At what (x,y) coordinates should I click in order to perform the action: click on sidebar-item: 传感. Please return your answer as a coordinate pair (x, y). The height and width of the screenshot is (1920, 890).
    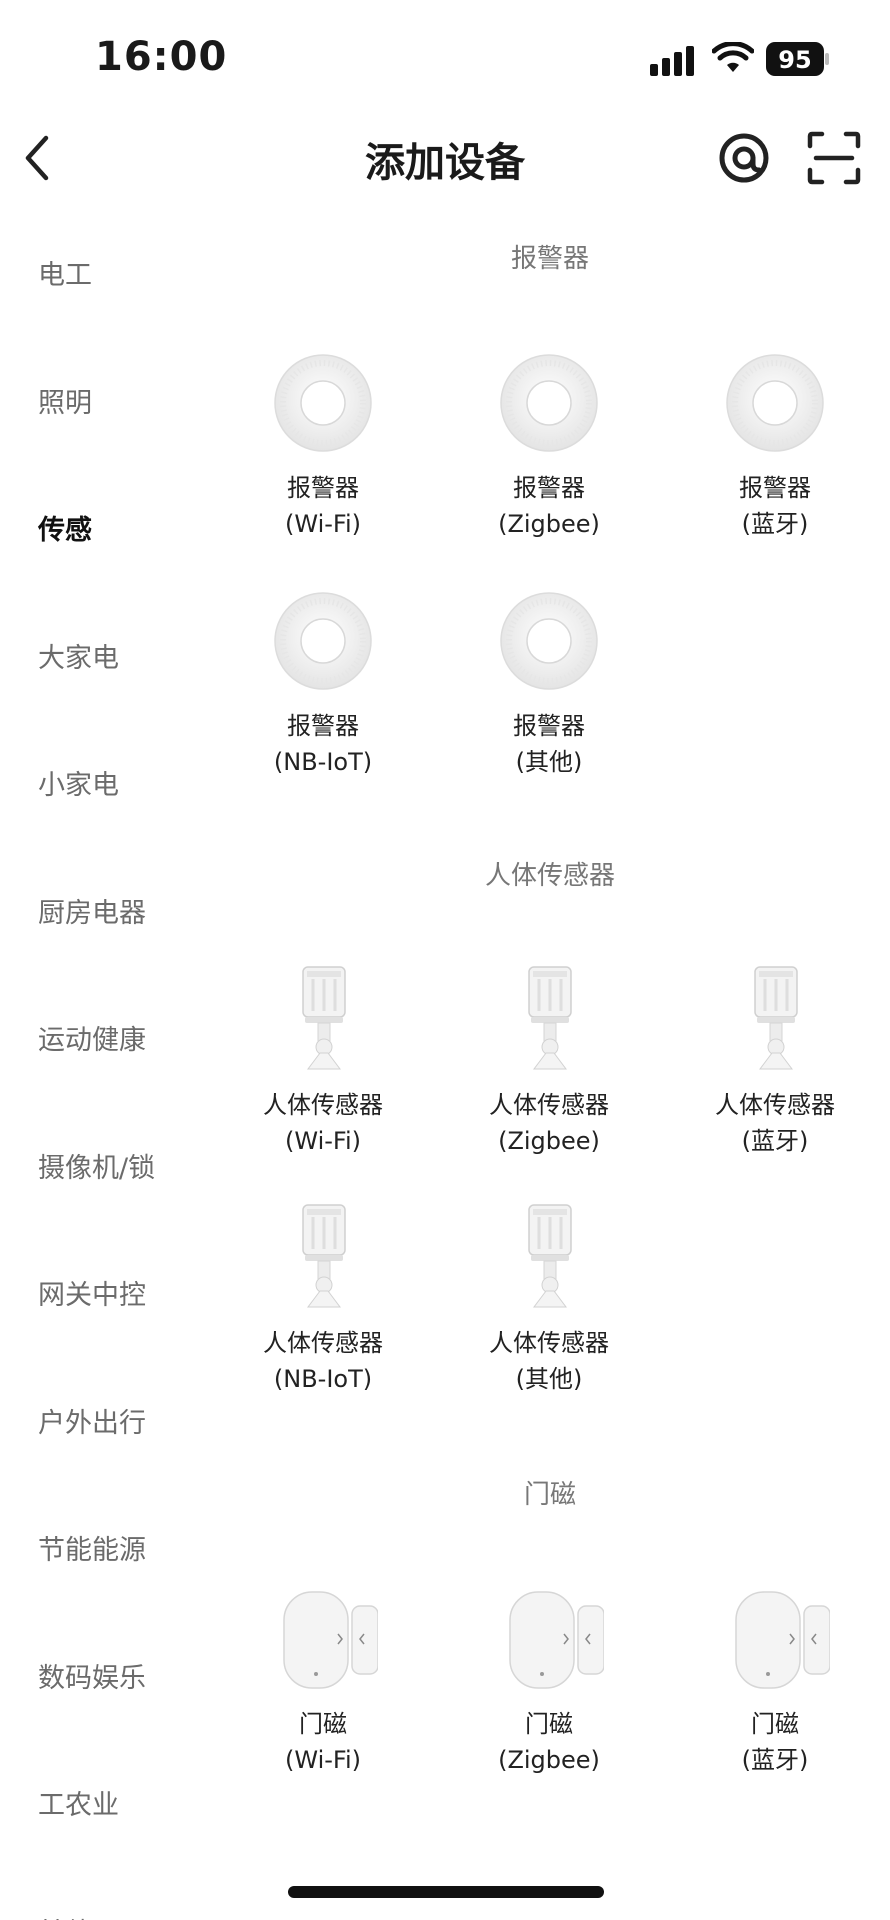
    Looking at the image, I should click on (65, 527).